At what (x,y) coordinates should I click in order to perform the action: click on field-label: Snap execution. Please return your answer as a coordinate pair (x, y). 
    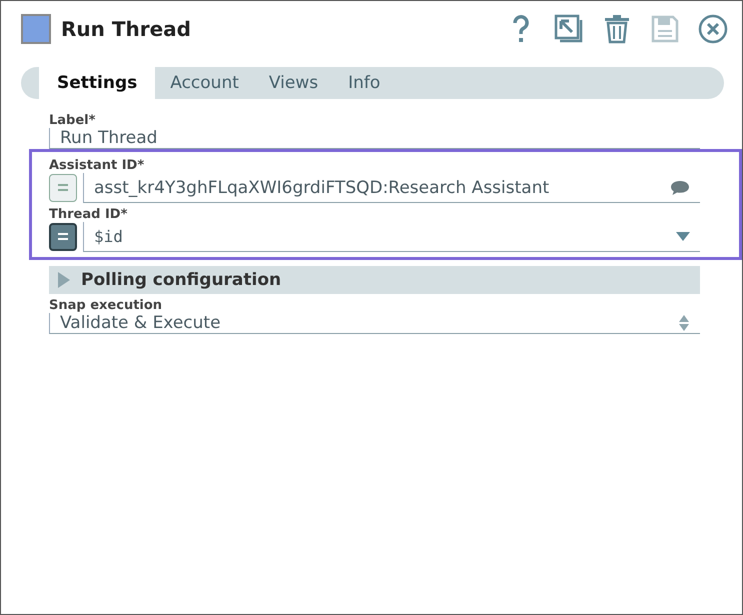
    Looking at the image, I should click on (106, 305).